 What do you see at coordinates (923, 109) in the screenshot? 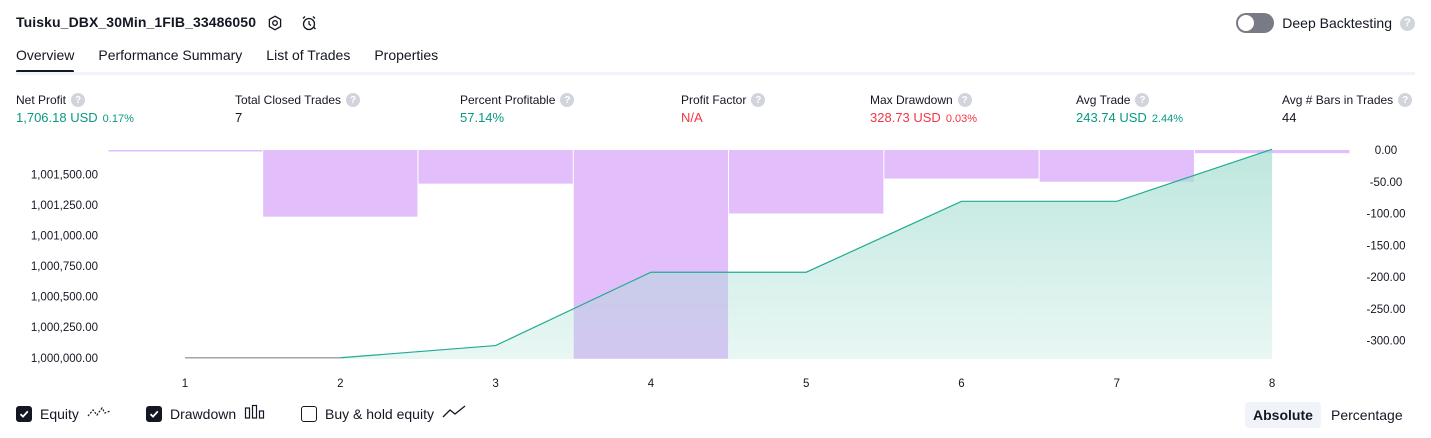
I see `stat-max-drawdown: Max Drawdown? 328.73 USD 0.03%` at bounding box center [923, 109].